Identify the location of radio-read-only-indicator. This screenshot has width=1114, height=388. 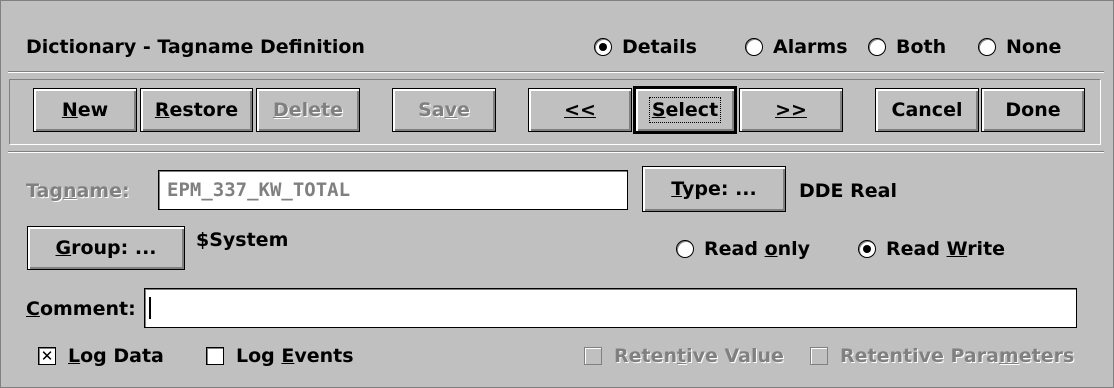
(685, 249).